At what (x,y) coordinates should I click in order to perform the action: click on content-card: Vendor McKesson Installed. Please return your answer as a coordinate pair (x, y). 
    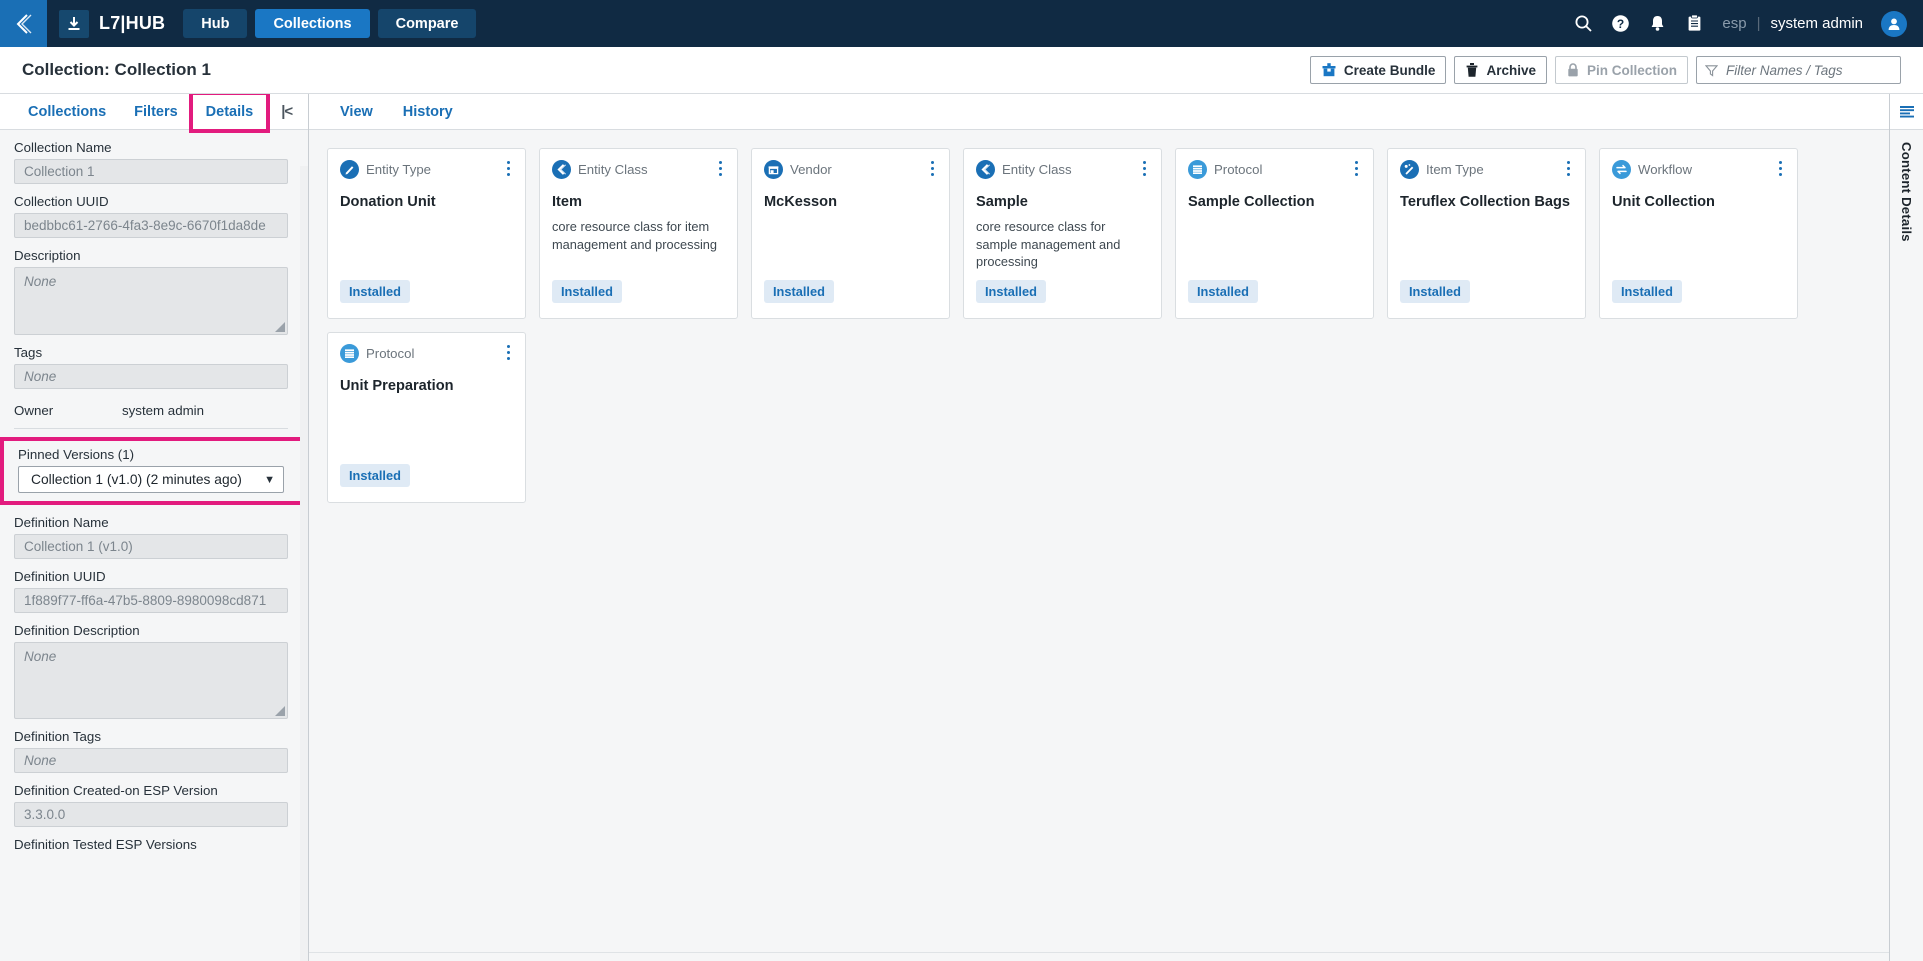
    Looking at the image, I should click on (850, 233).